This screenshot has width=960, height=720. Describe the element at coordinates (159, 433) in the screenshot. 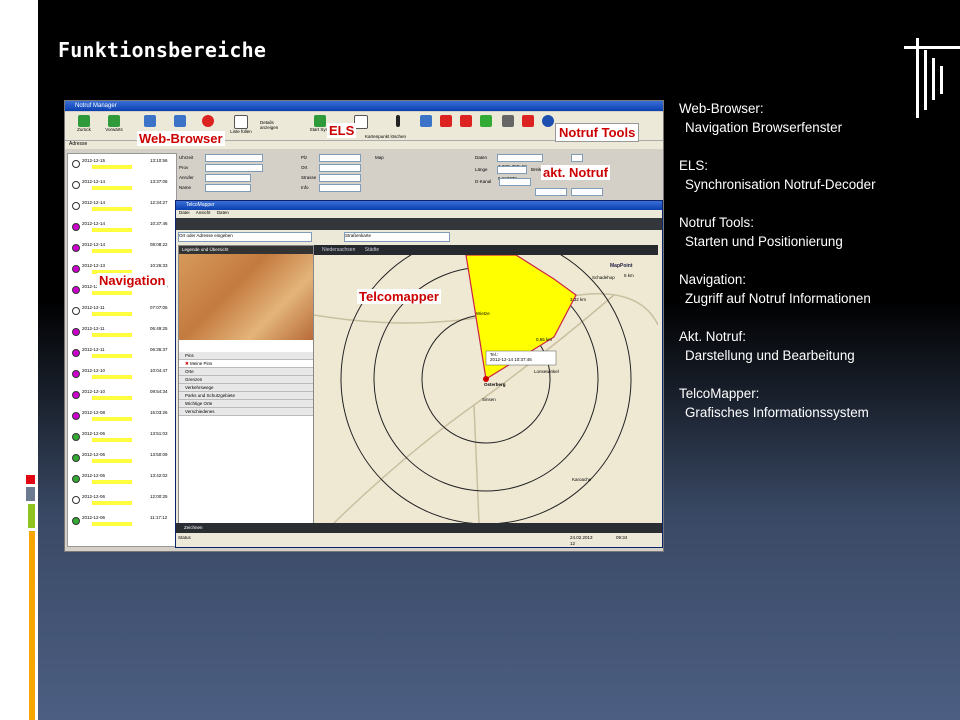

I see `list-item-time: 13:51:03` at that location.